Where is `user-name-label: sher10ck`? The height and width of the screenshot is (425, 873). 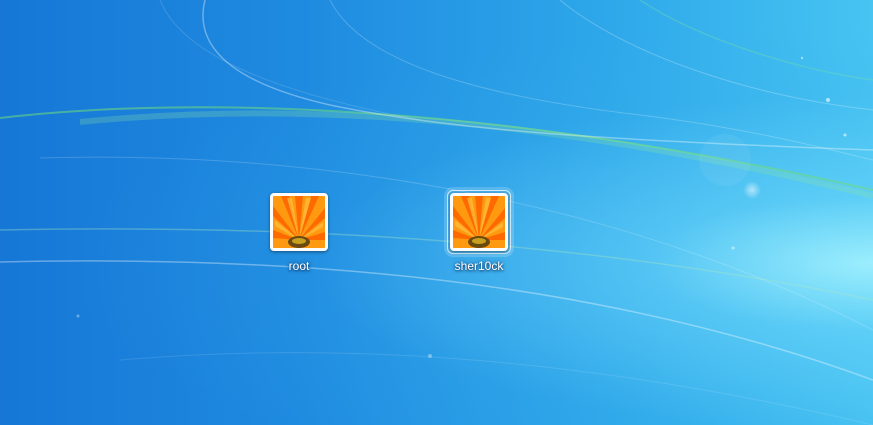
user-name-label: sher10ck is located at coordinates (479, 266).